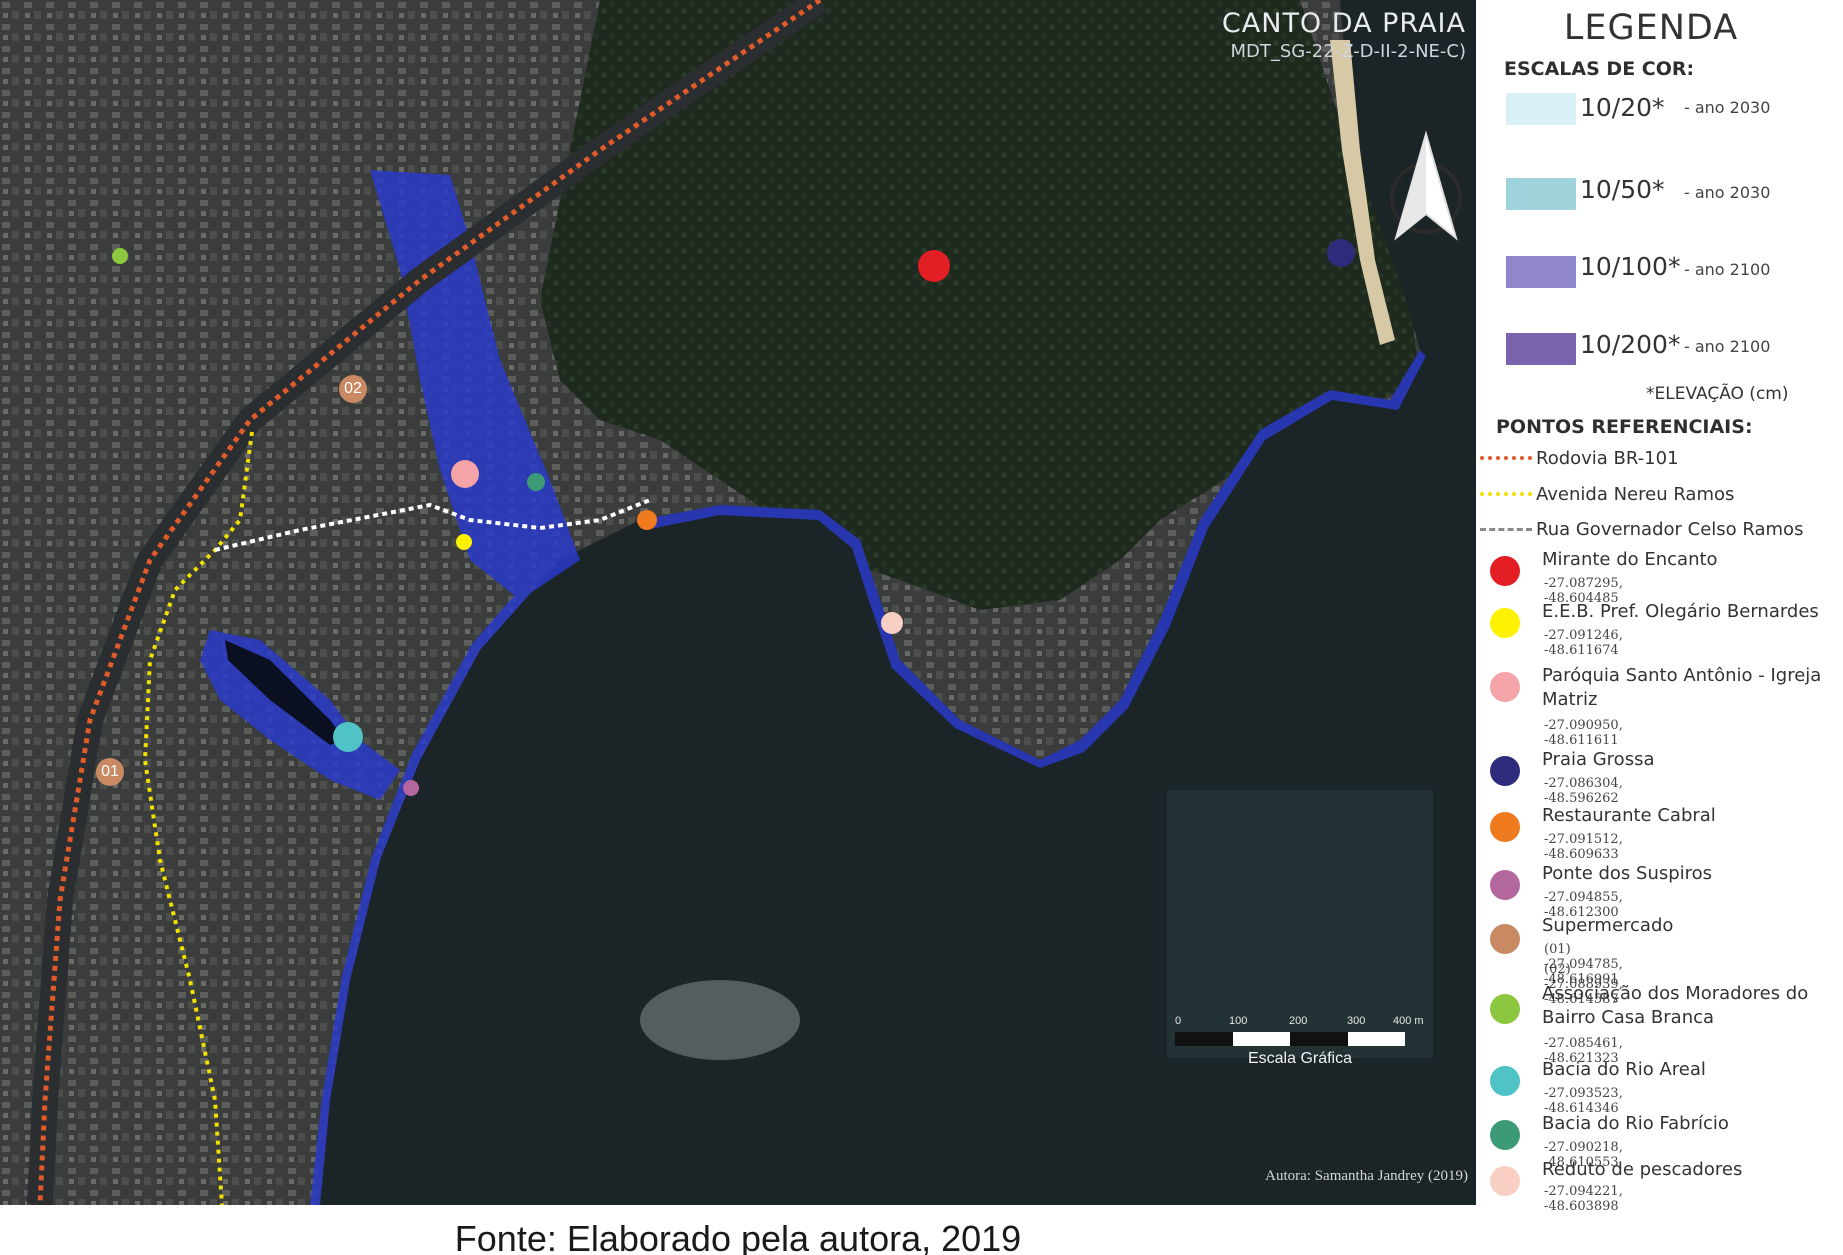 This screenshot has width=1843, height=1255. Describe the element at coordinates (1635, 1123) in the screenshot. I see `point-name: Bacia do Rio Fabrício` at that location.